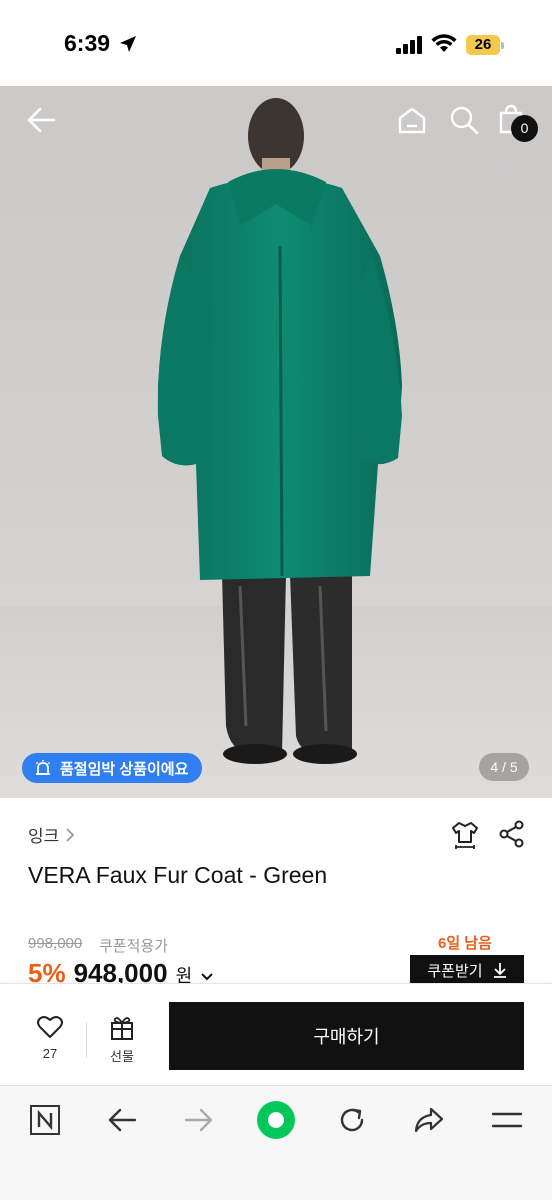  What do you see at coordinates (464, 120) in the screenshot?
I see `search-icon` at bounding box center [464, 120].